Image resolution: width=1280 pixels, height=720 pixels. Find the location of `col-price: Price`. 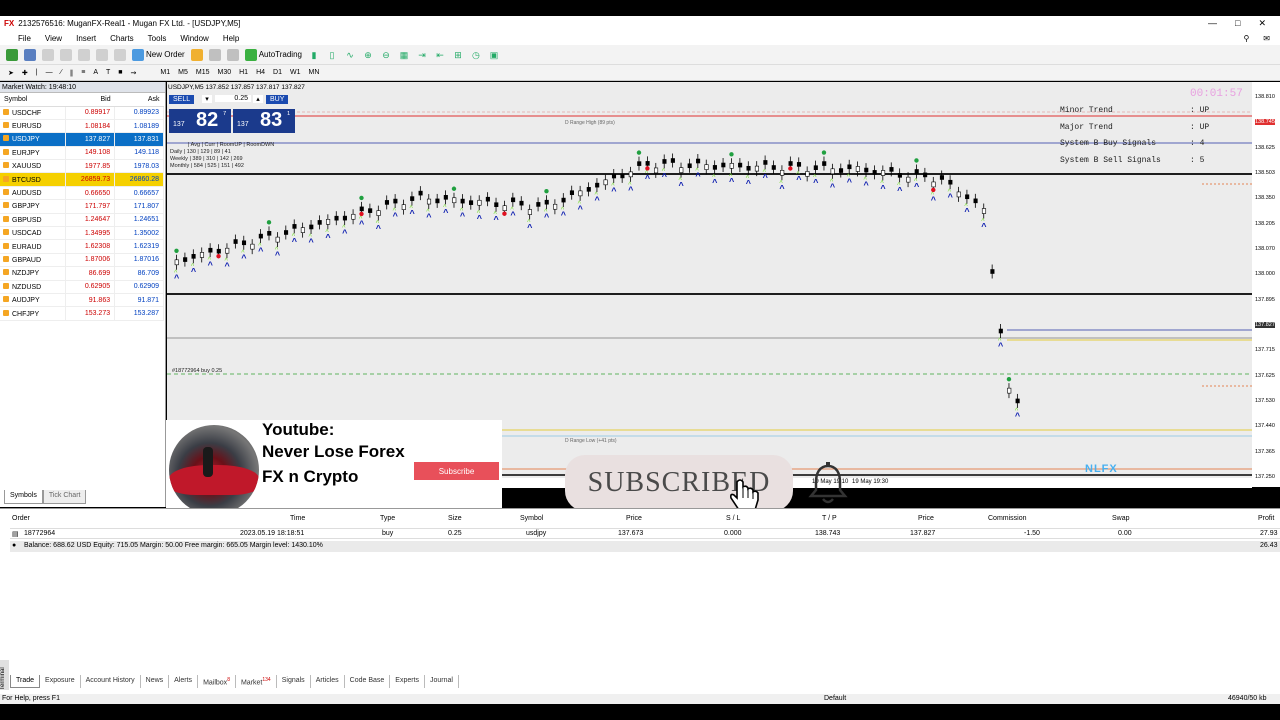

col-price: Price is located at coordinates (634, 518).